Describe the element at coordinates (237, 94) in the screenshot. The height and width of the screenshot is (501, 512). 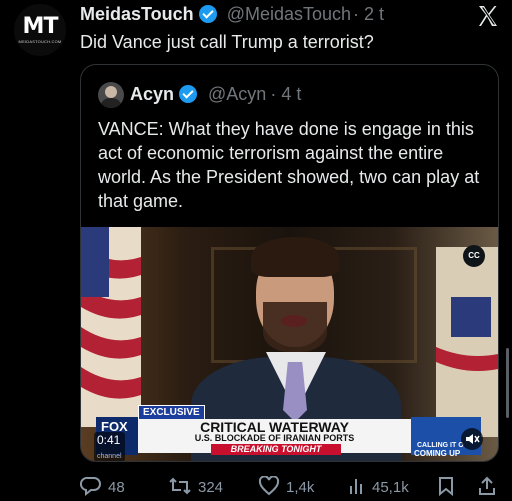
I see `quoted-author-handle: @Acyn` at that location.